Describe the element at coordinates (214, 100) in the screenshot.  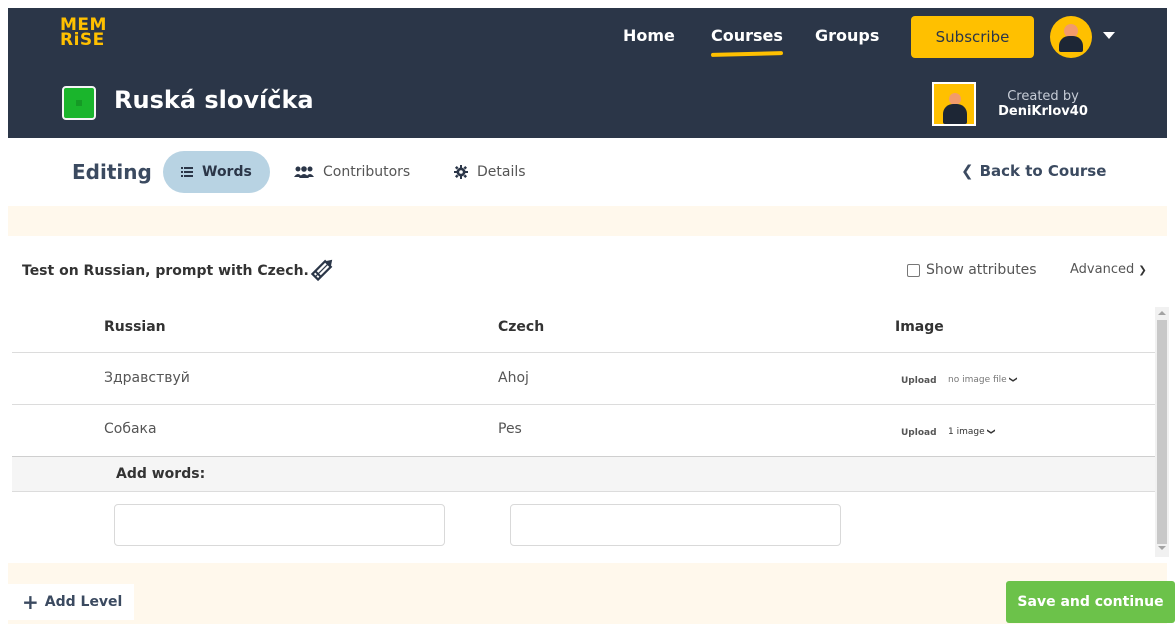
I see `course-title: Ruská slovíčka` at that location.